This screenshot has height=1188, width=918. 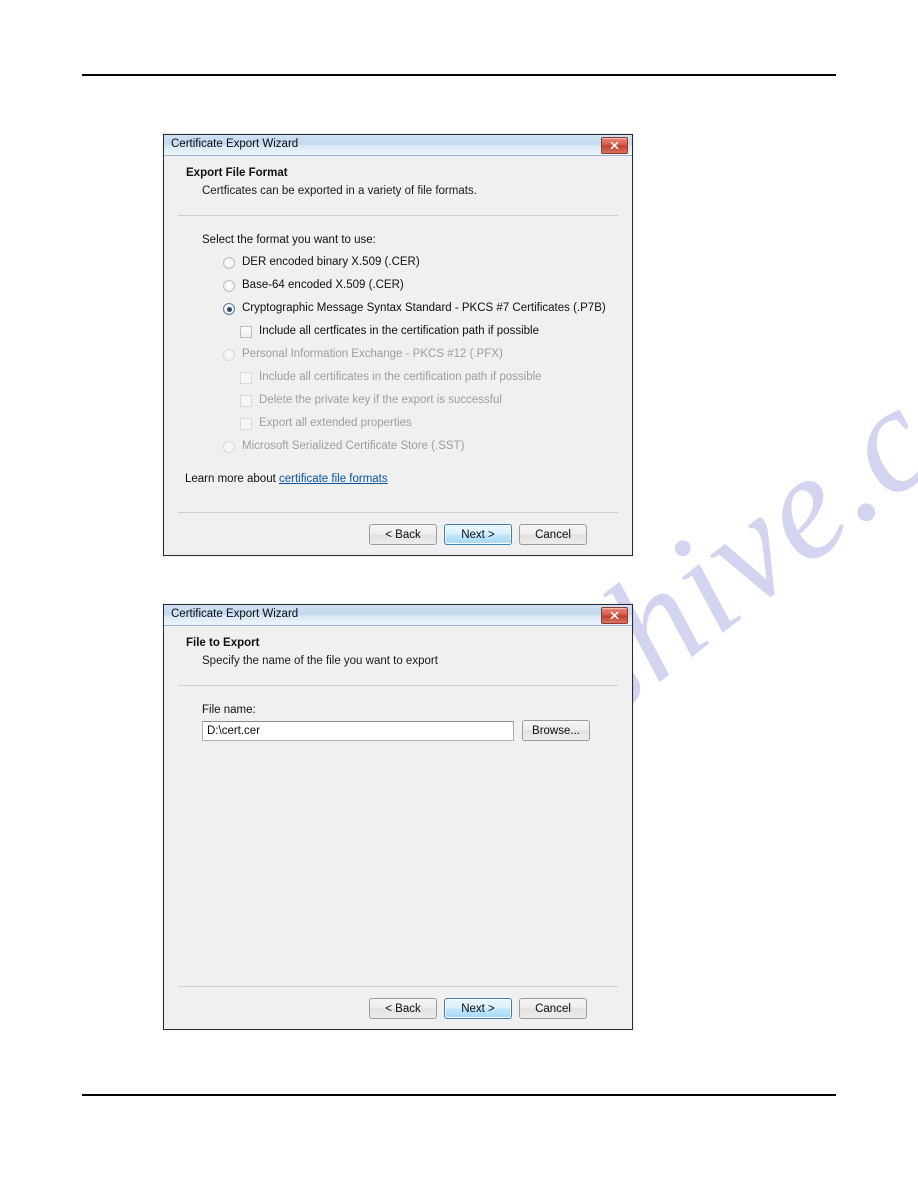 I want to click on option-base64-encoded: Base-64 encoded X.509 (.CER), so click(x=427, y=286).